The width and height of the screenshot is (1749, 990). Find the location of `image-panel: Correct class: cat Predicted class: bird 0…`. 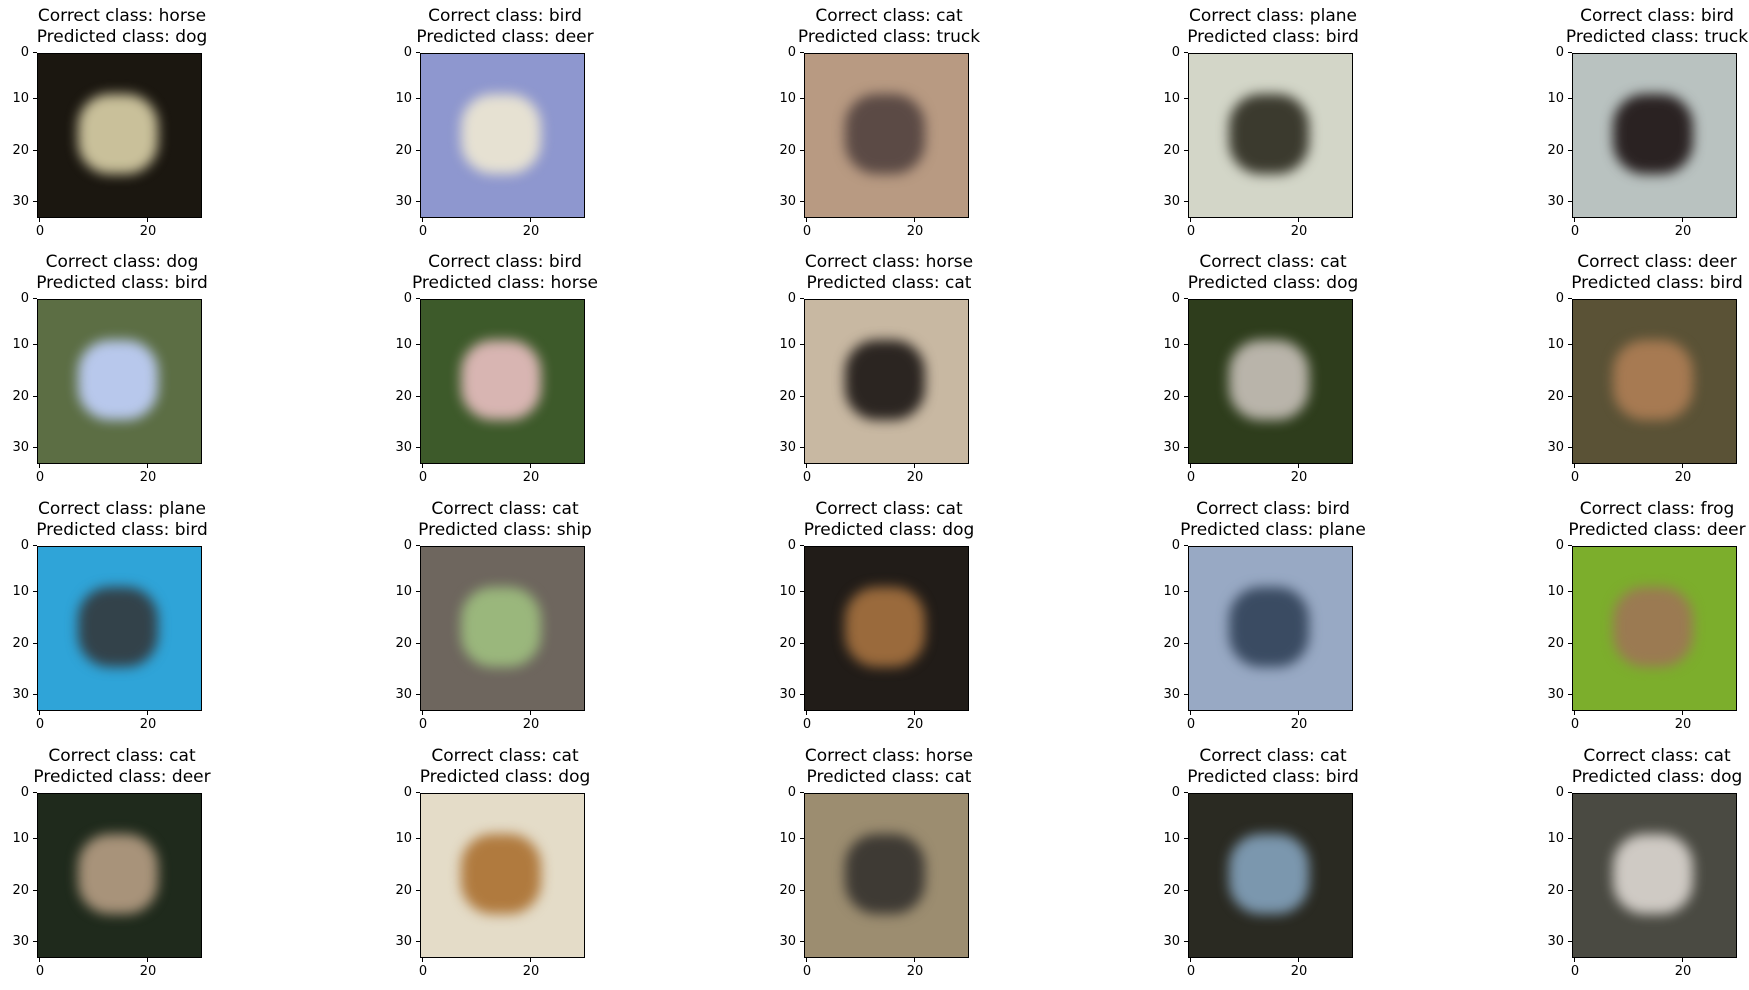

image-panel: Correct class: cat Predicted class: bird 0… is located at coordinates (1260, 866).